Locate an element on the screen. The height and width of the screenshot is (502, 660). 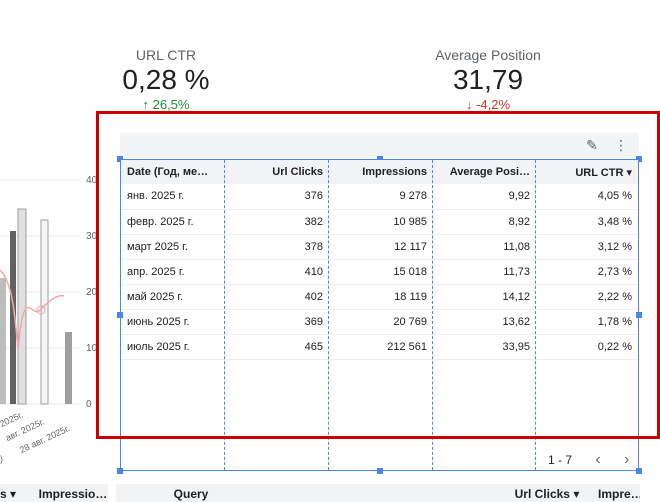
scorecard-delta: ↑ 26,5% is located at coordinates (166, 104).